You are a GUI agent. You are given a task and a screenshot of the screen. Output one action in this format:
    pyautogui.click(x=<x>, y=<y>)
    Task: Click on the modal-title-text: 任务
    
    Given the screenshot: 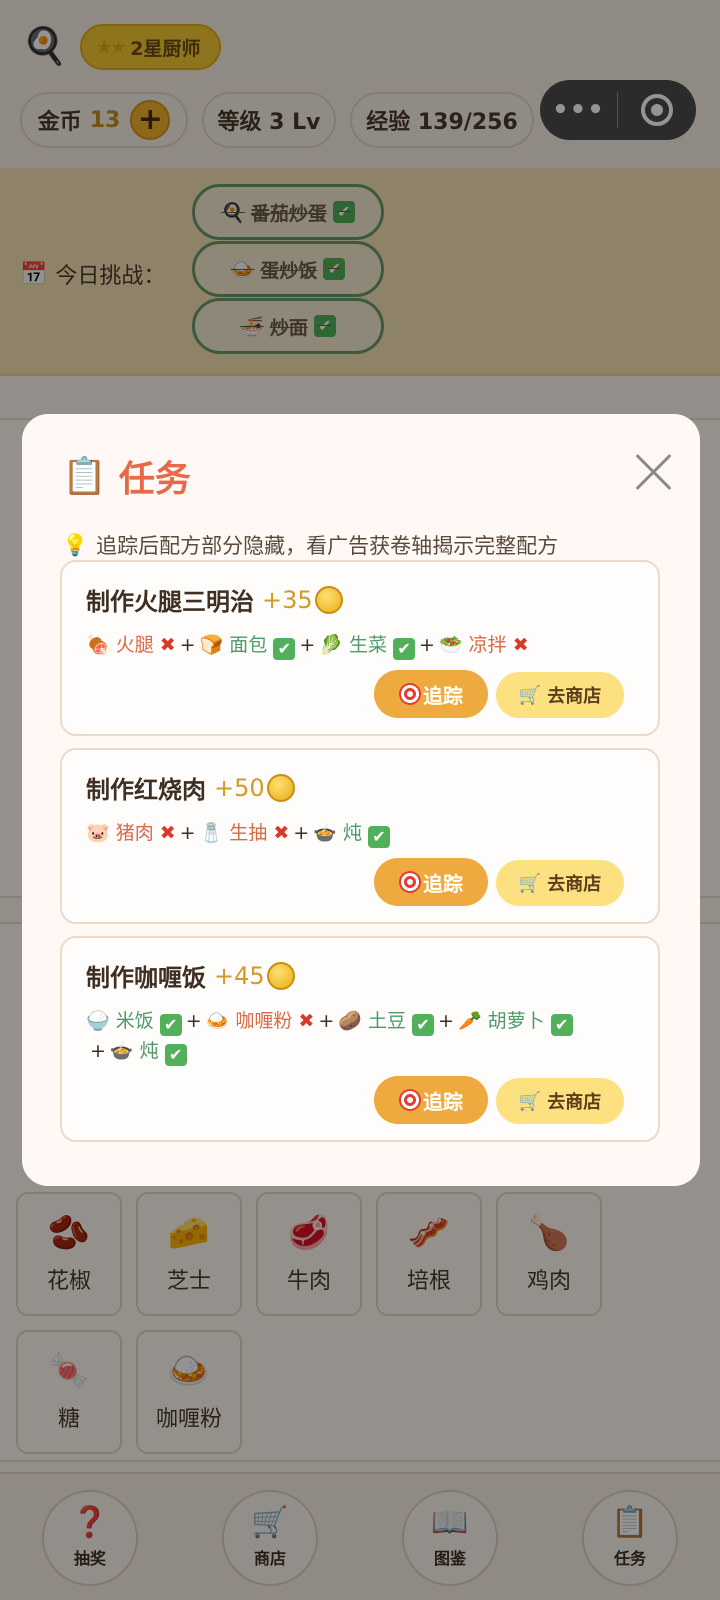 What is the action you would take?
    pyautogui.click(x=154, y=479)
    